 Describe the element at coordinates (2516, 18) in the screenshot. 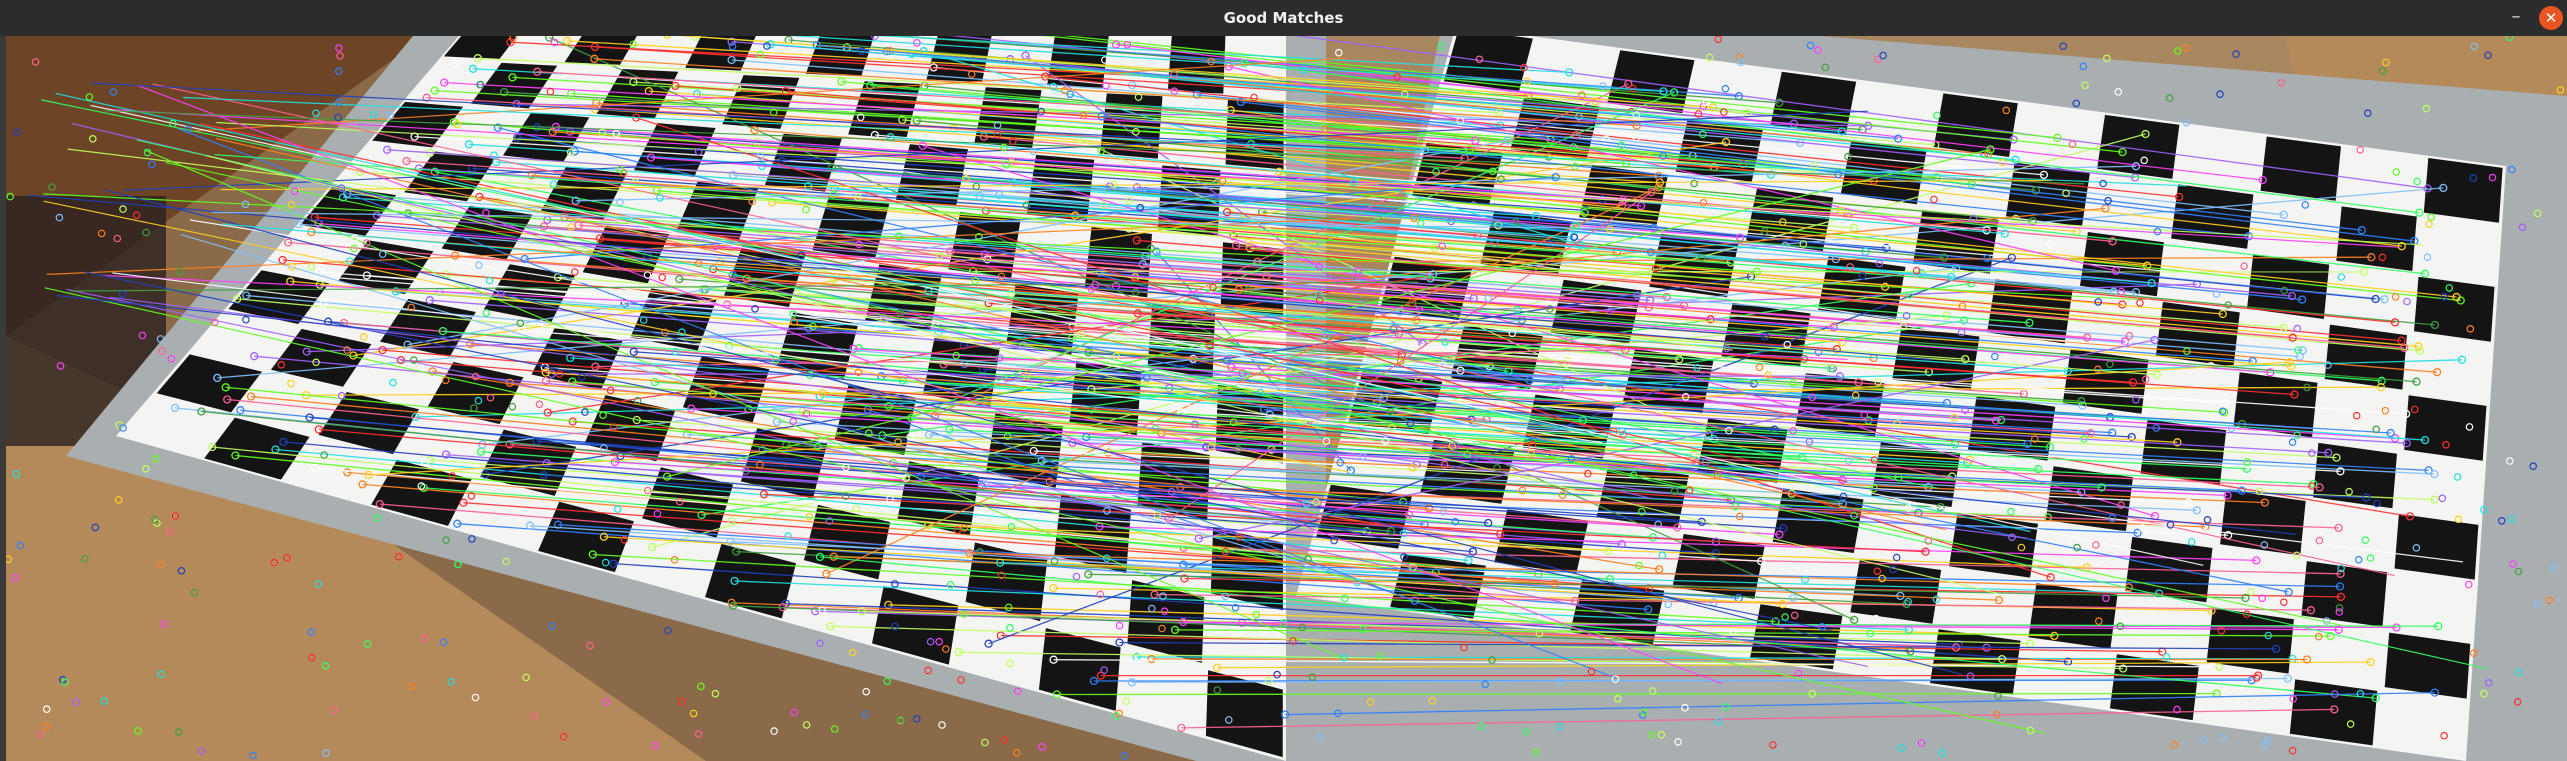

I see `minimize-icon: –` at that location.